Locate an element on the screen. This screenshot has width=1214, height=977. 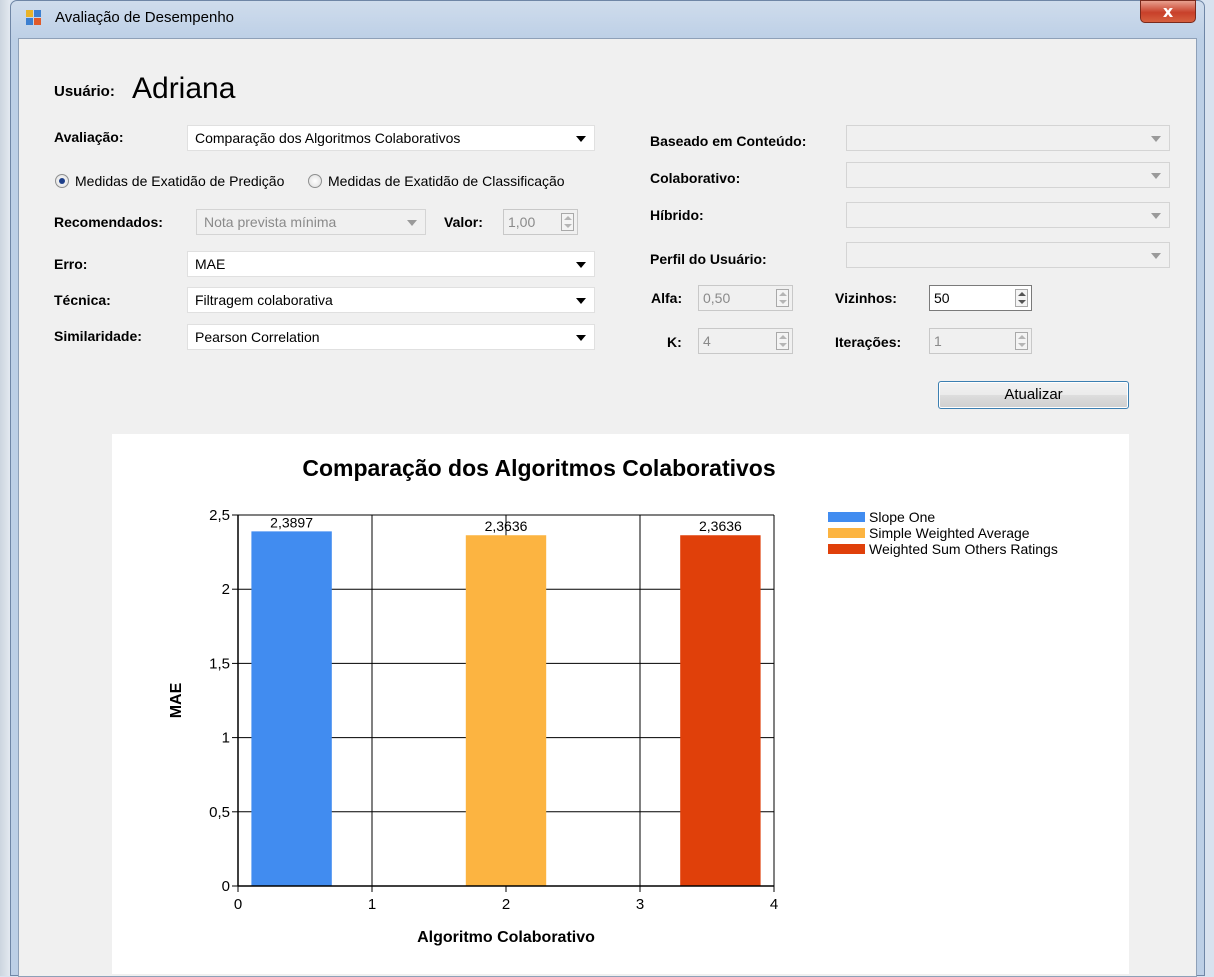
colaborativo-select is located at coordinates (1008, 175).